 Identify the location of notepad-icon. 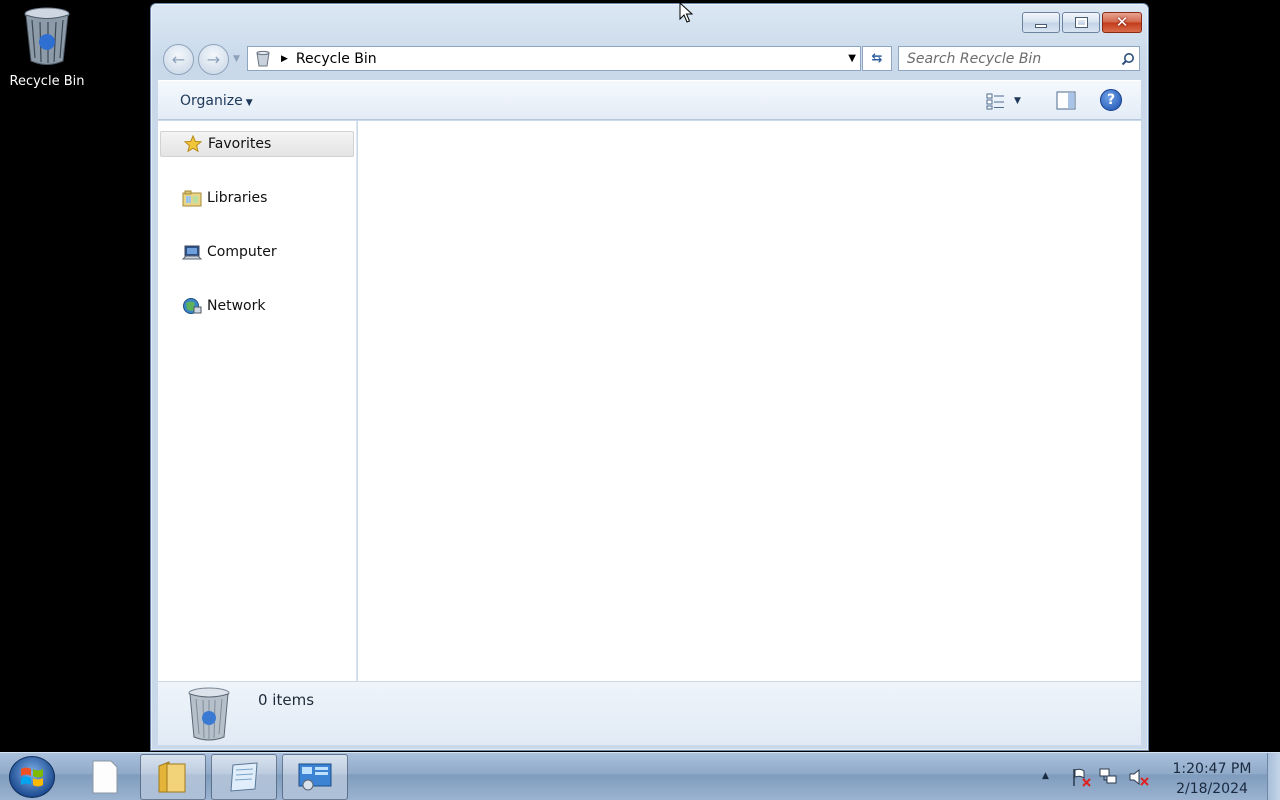
(244, 777).